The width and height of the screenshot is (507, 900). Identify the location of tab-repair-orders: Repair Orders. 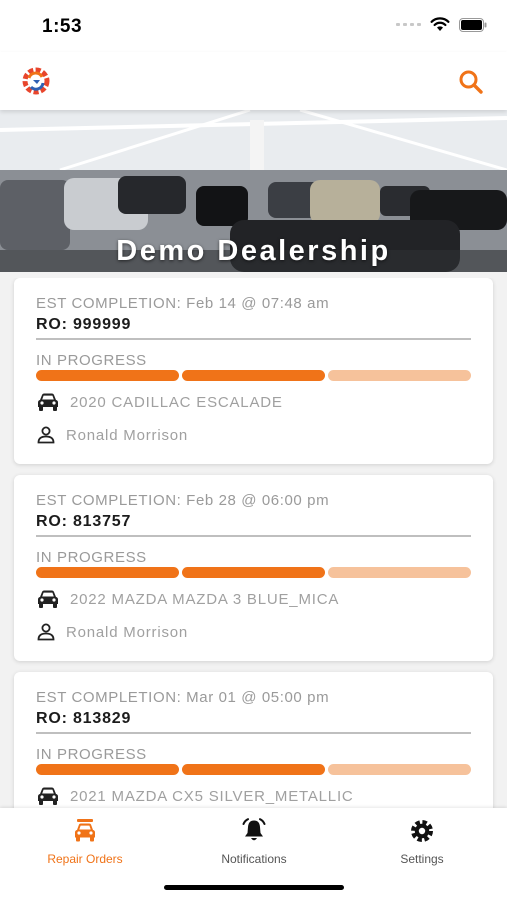
(85, 842).